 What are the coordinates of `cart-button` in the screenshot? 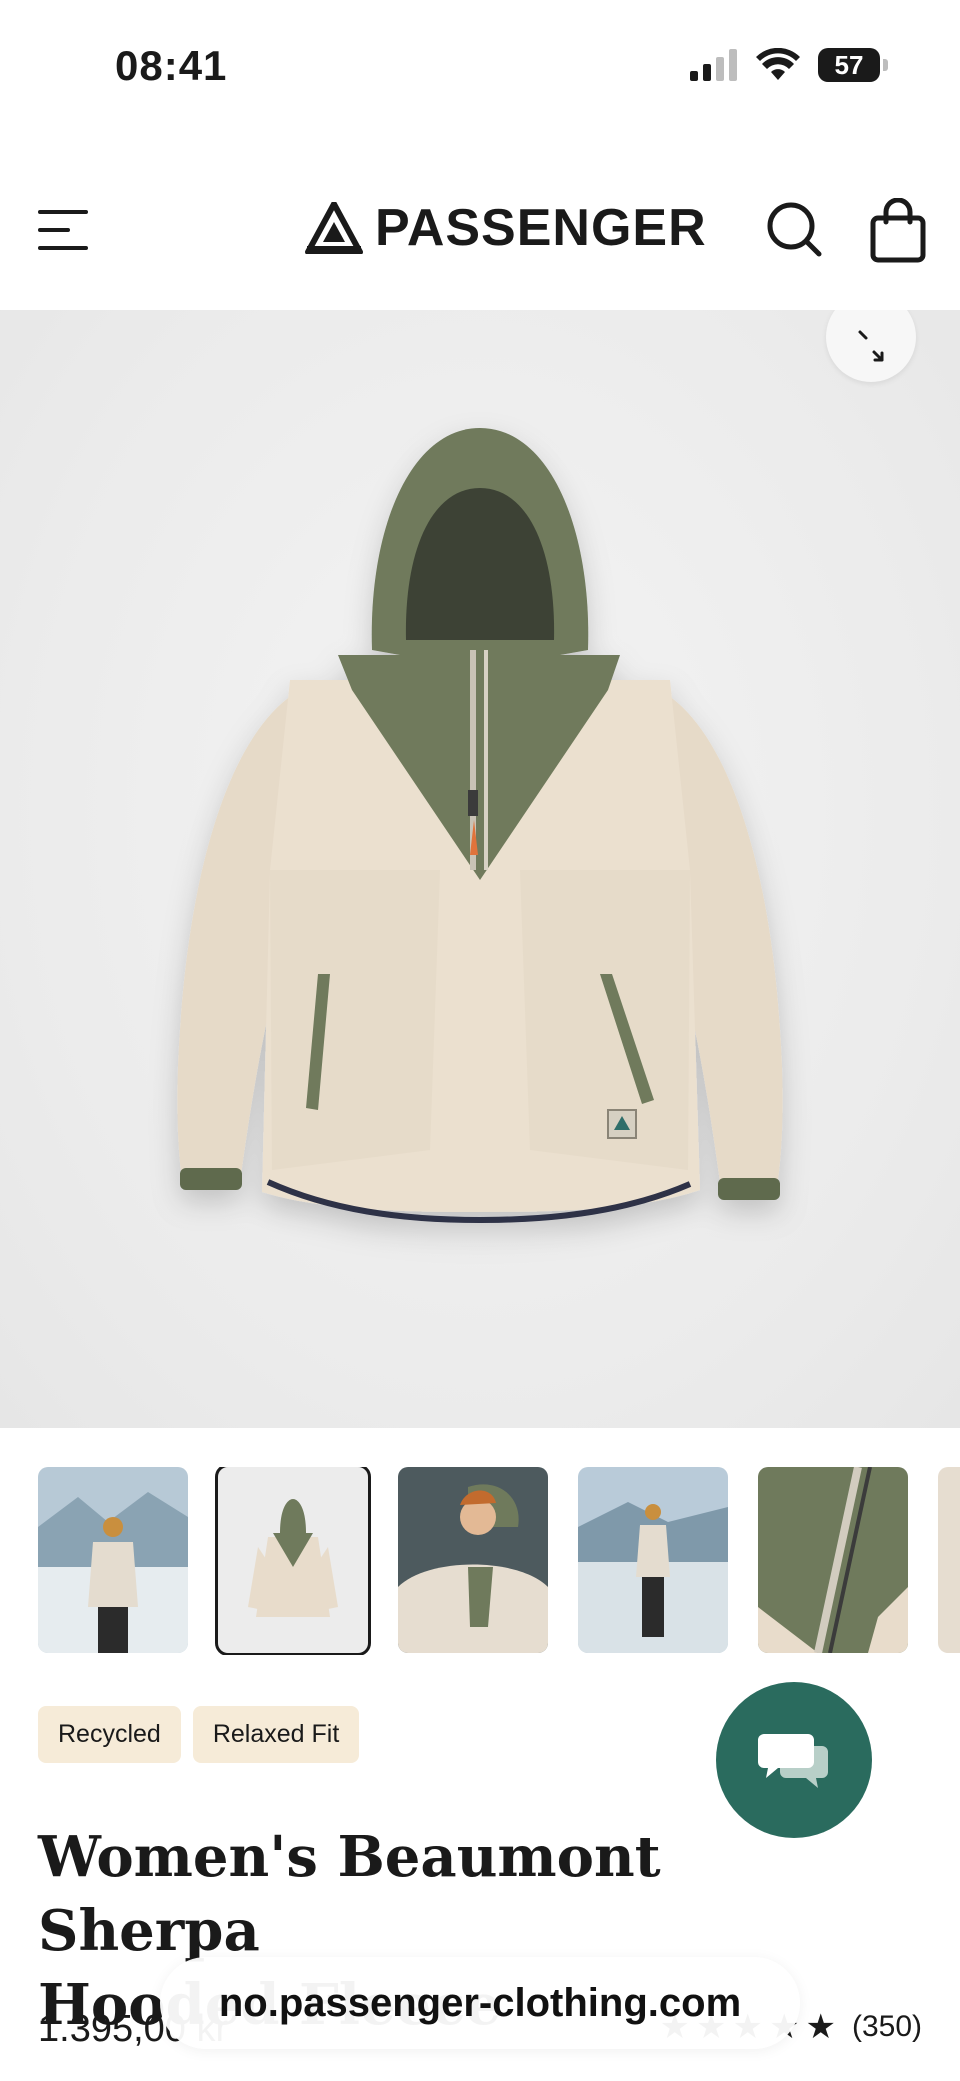 It's located at (898, 230).